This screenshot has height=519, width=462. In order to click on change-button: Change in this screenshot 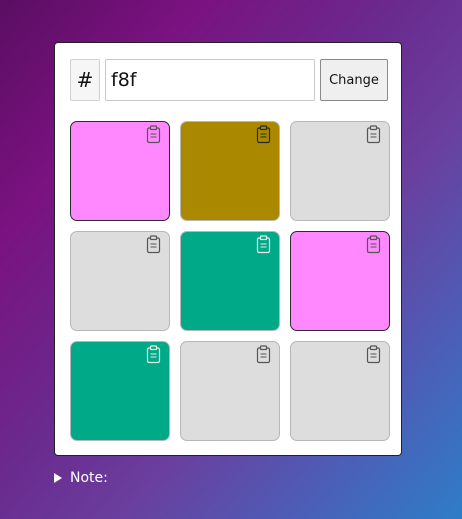, I will do `click(354, 80)`.